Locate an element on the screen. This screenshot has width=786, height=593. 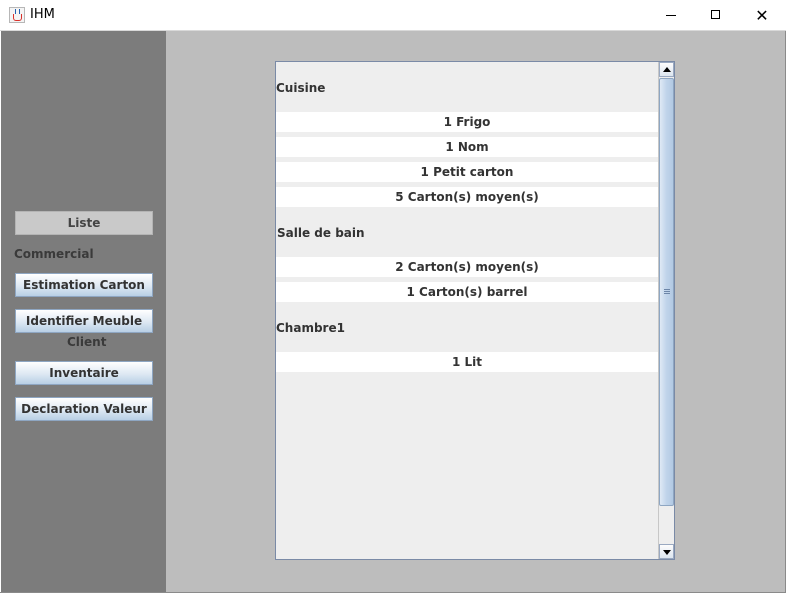
close-button: ✕ is located at coordinates (762, 15).